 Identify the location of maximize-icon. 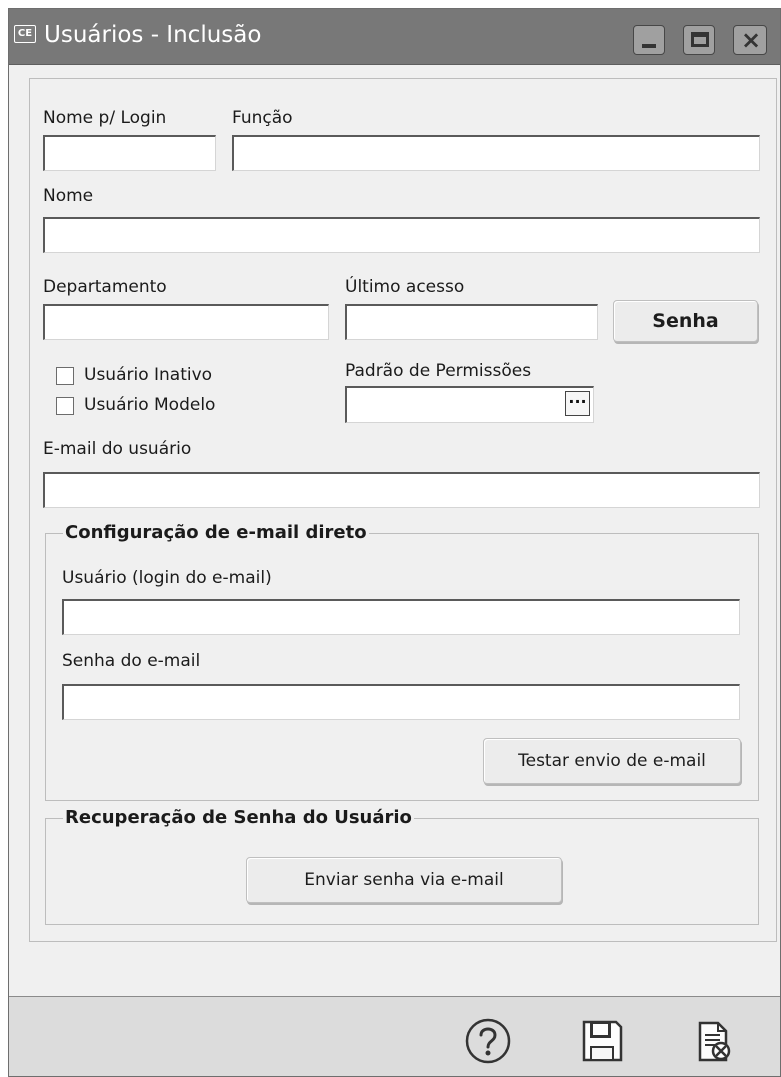
(700, 39).